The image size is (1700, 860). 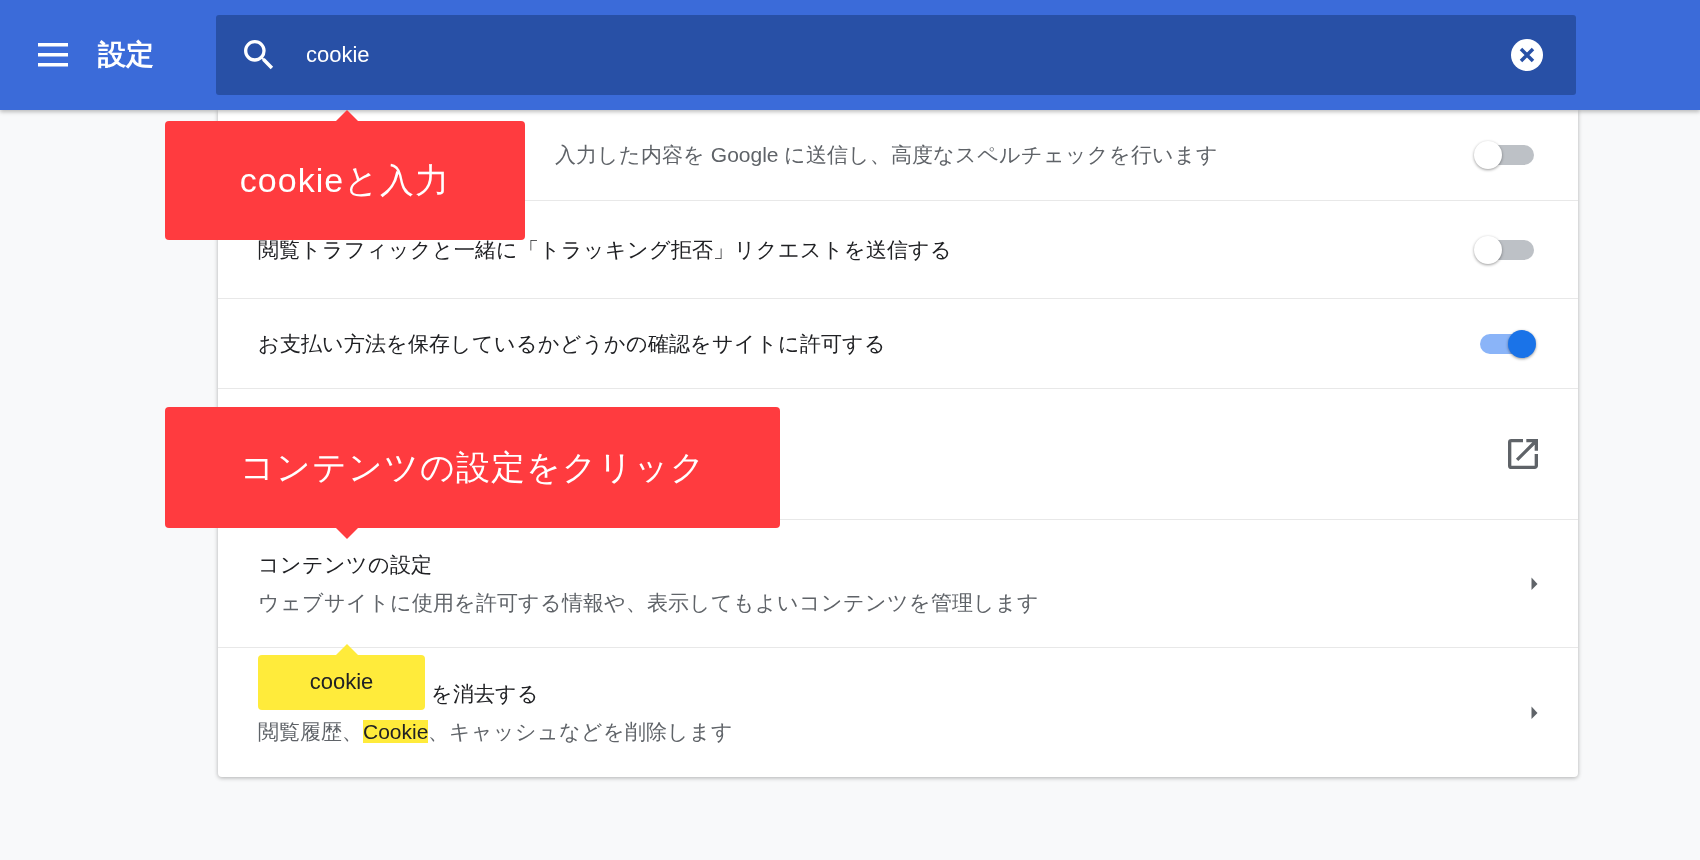 I want to click on clear-search-icon, so click(x=1527, y=55).